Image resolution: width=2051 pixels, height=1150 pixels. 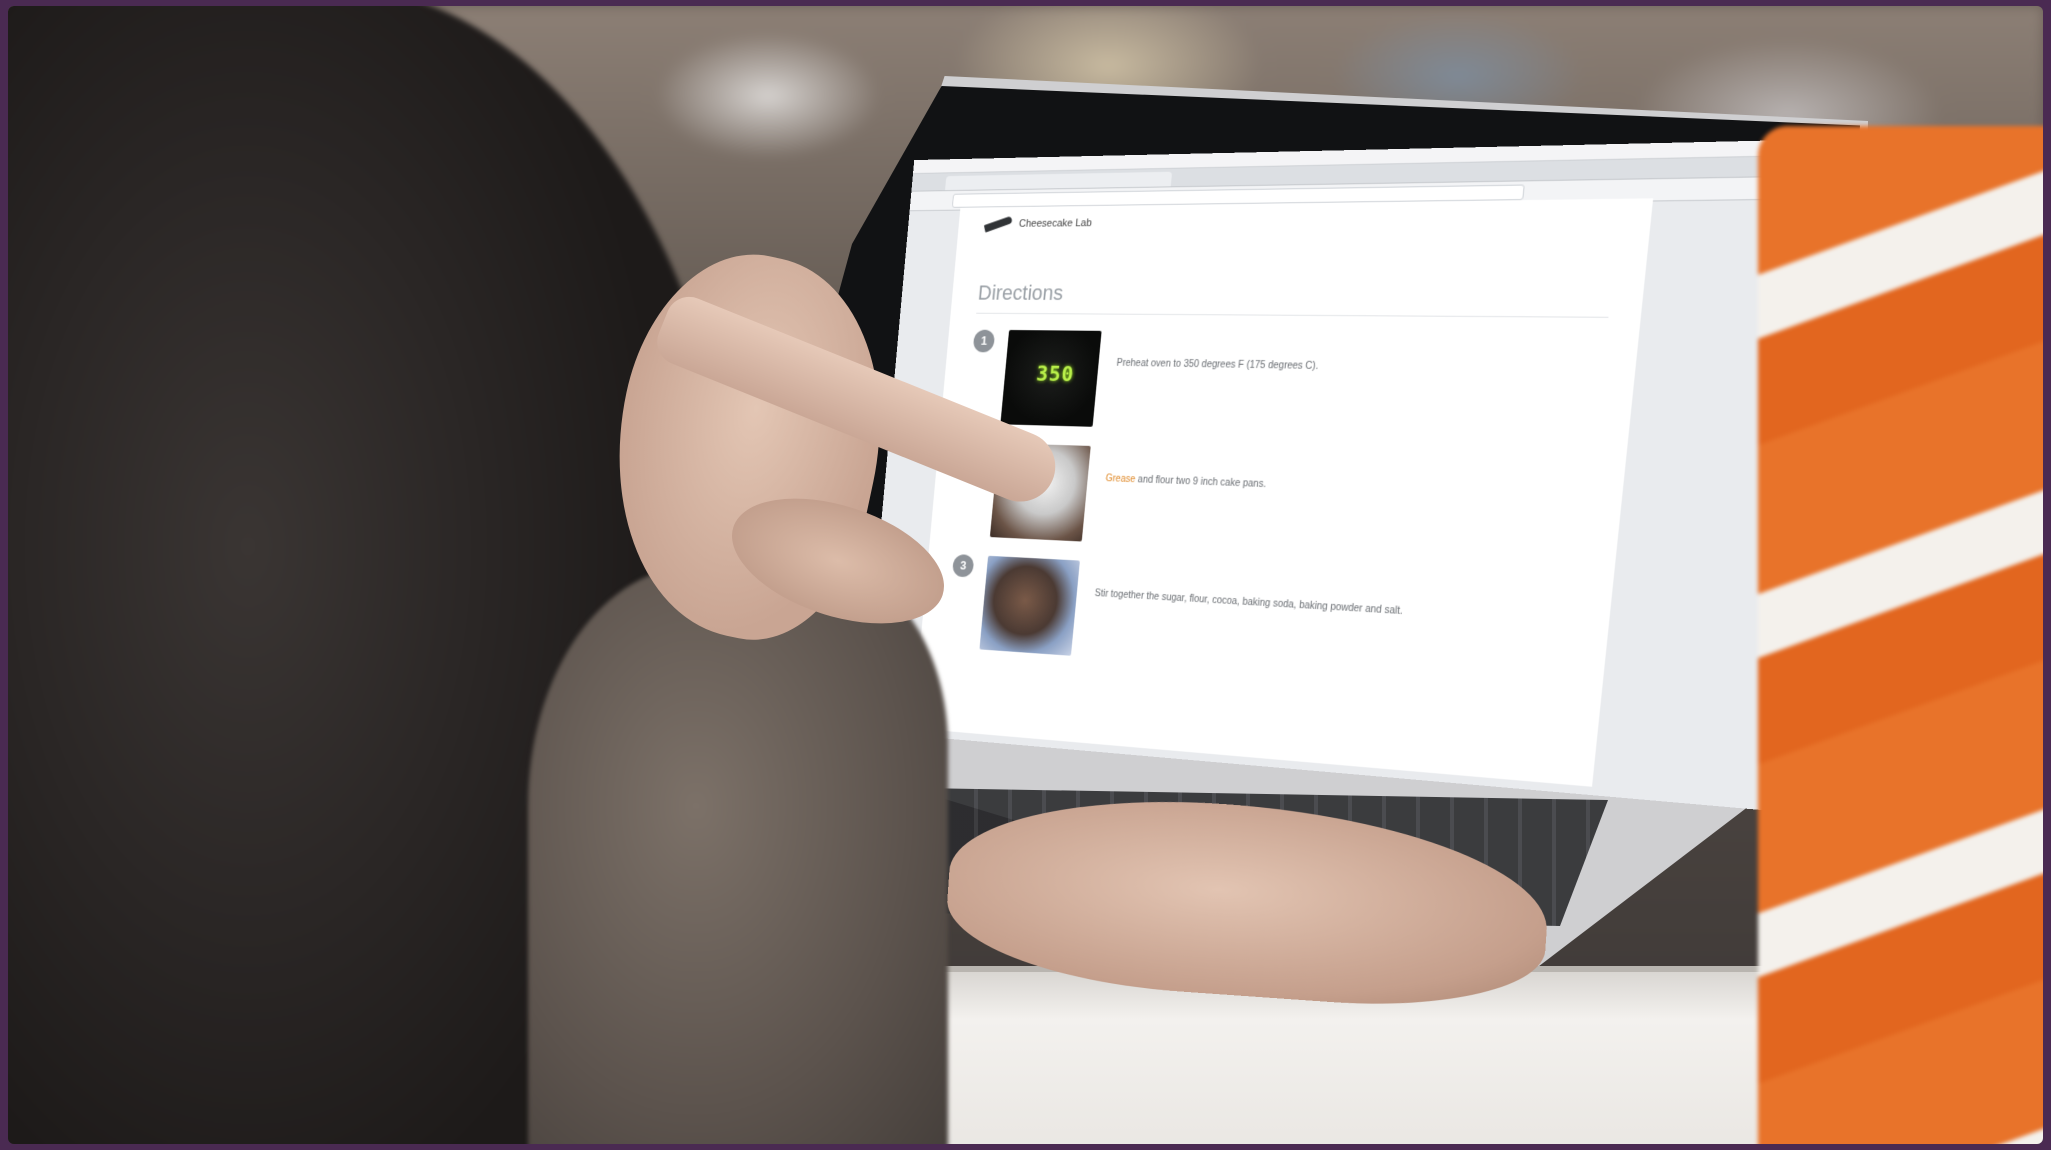 I want to click on step-text: Grease and flour two 9 inch cake pans., so click(x=1185, y=481).